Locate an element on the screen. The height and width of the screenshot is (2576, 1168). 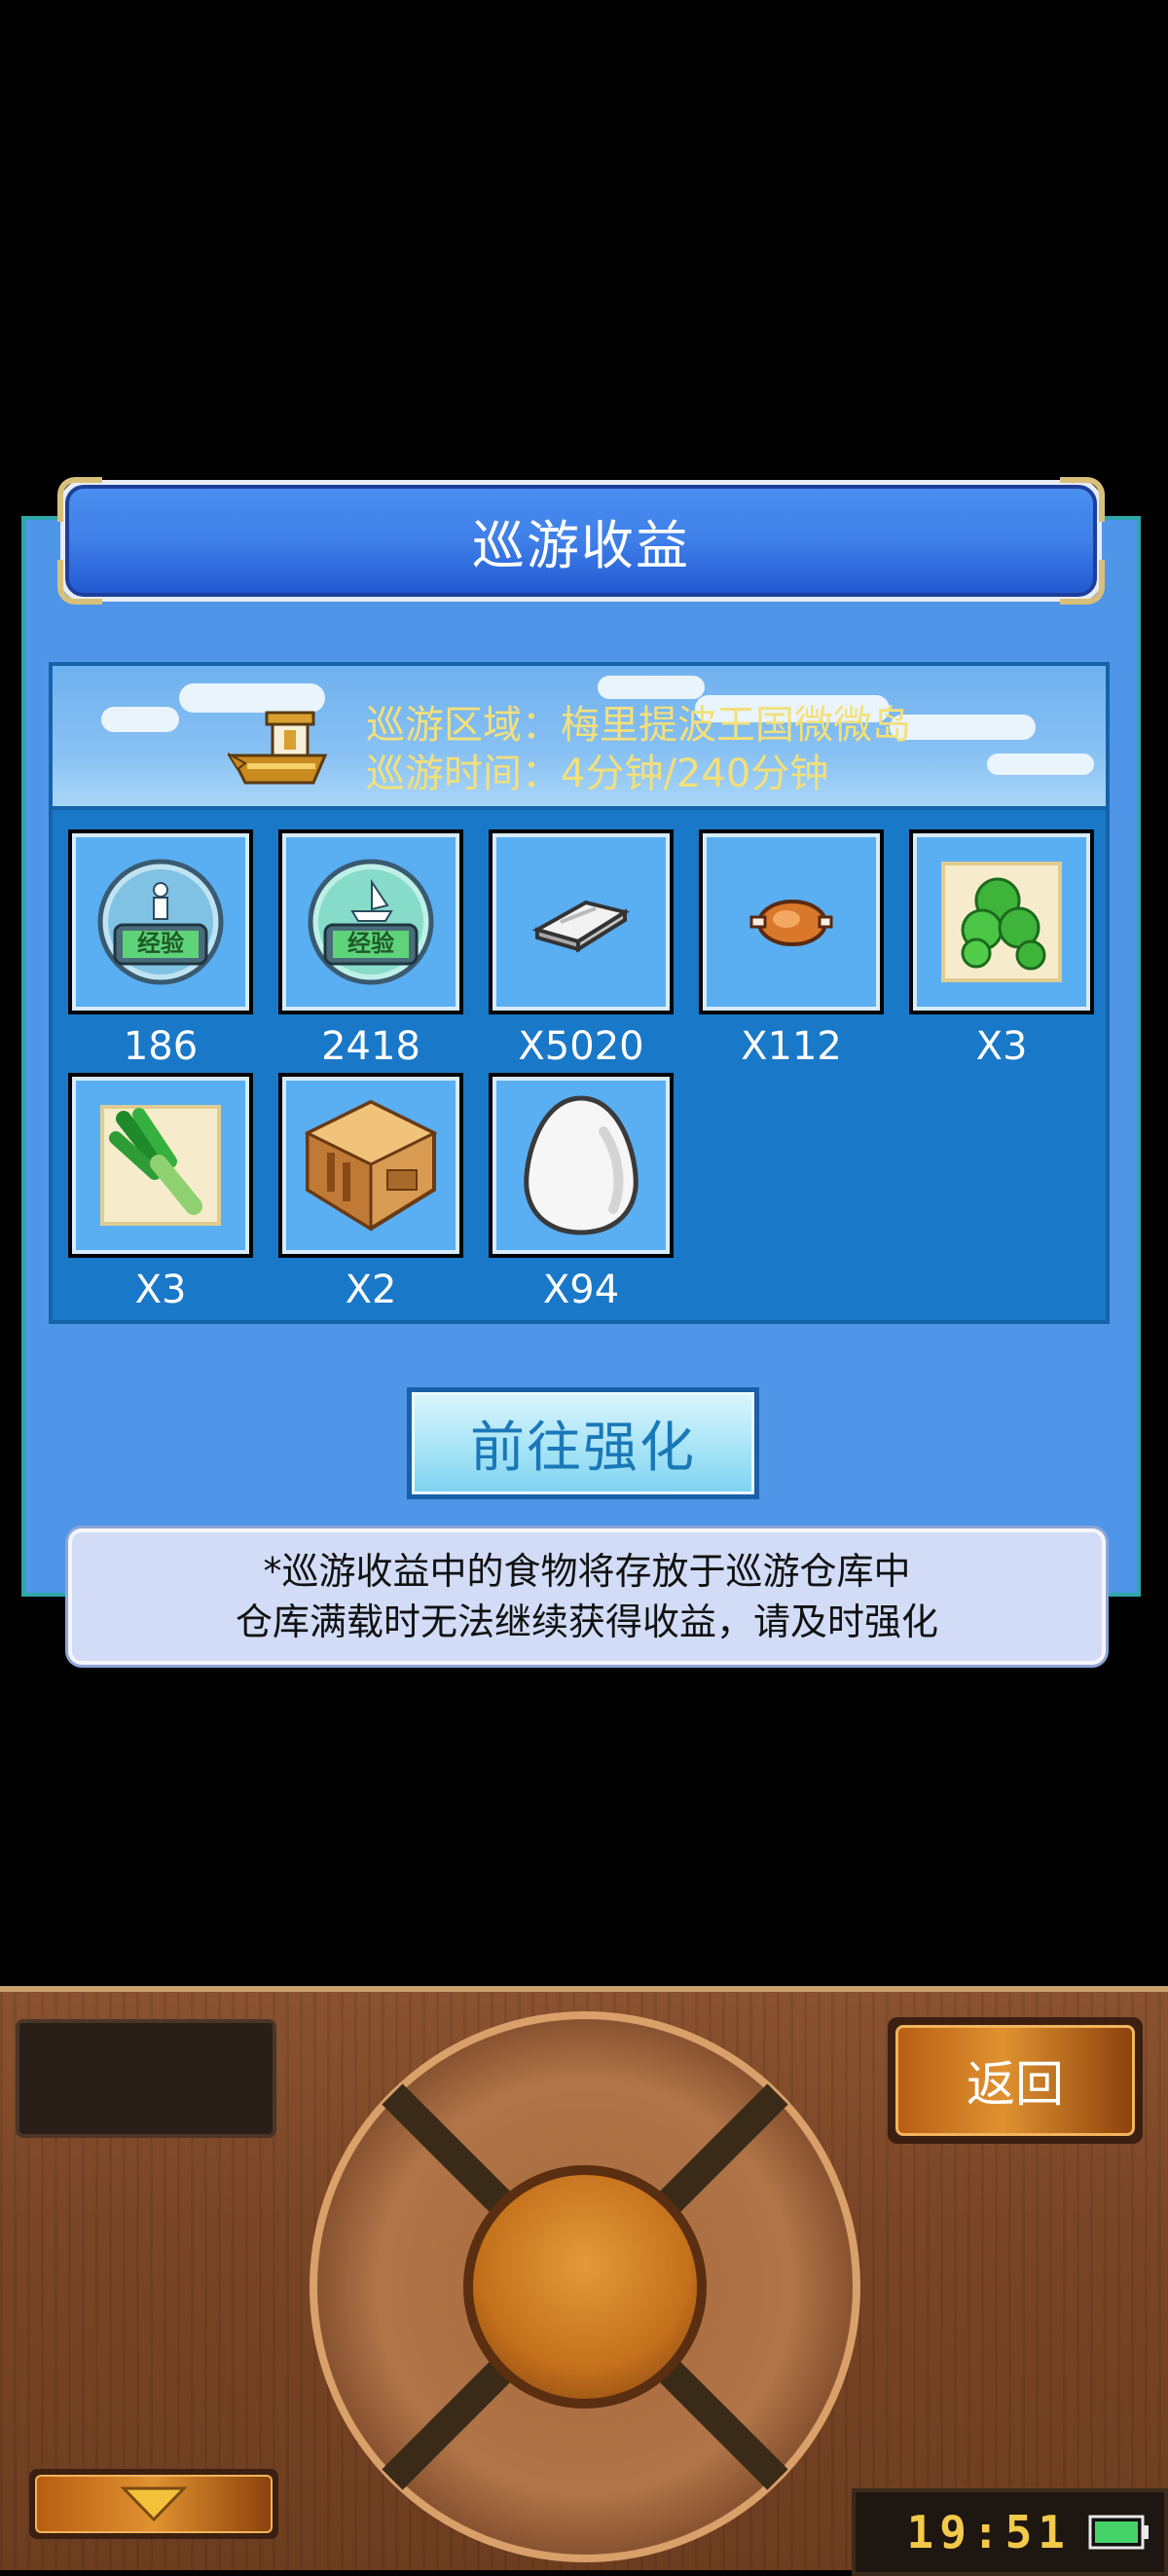
reward-item-room: X2 is located at coordinates (371, 1192).